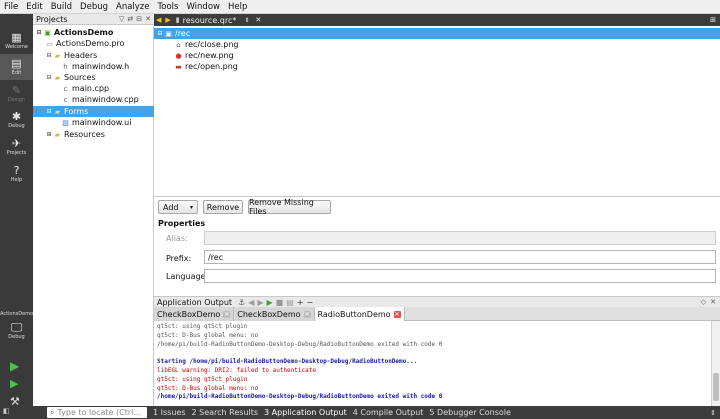  I want to click on remove-missing-files-button: Remove Missing Files, so click(289, 207).